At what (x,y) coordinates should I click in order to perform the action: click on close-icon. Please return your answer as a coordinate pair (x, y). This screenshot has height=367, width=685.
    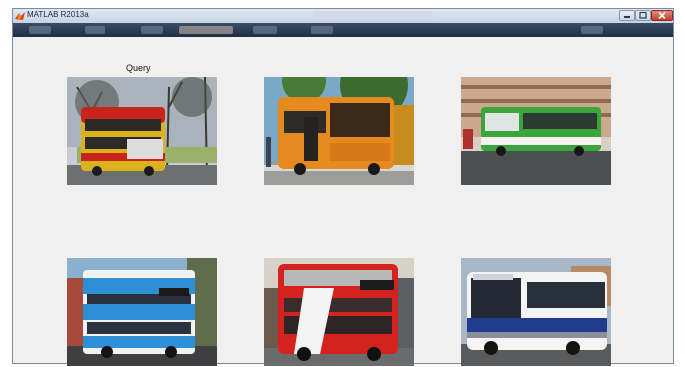
    Looking at the image, I should click on (662, 15).